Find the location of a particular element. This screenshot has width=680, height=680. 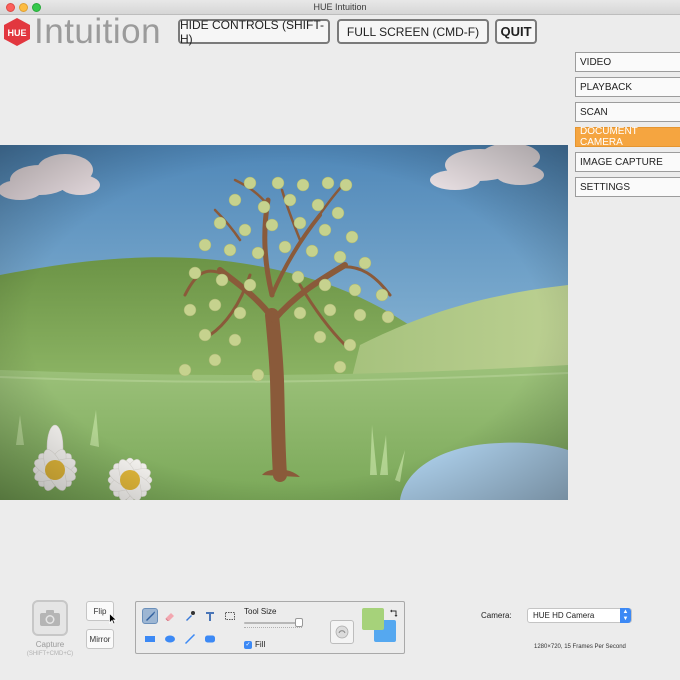

hue-logo-icon: HUE is located at coordinates (17, 32).